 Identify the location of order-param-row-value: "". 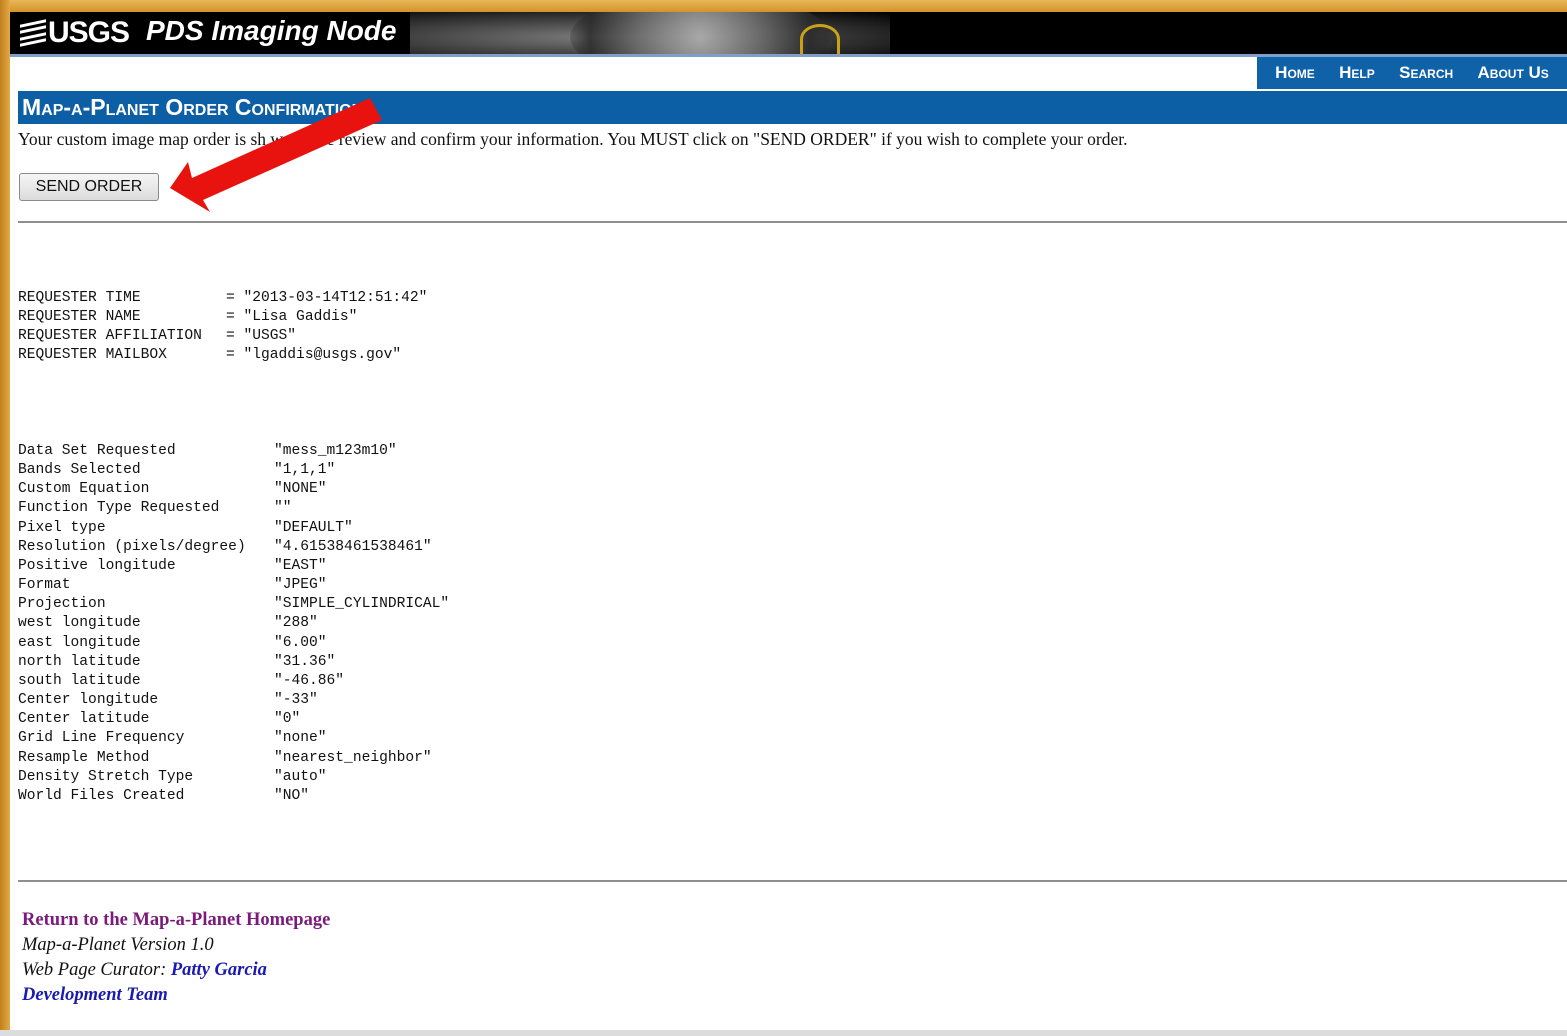
(283, 508).